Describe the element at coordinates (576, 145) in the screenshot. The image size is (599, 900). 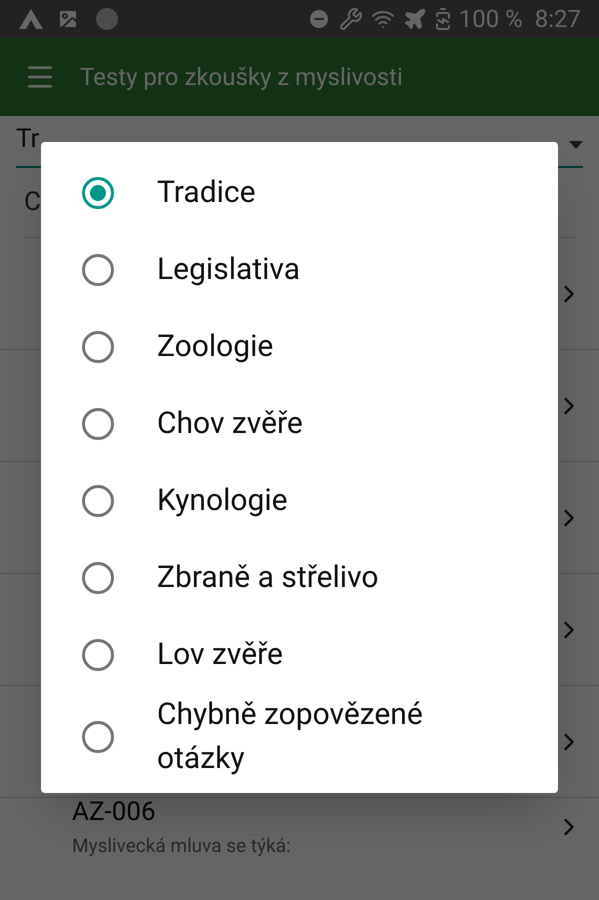
I see `dropdown-arrow-icon` at that location.